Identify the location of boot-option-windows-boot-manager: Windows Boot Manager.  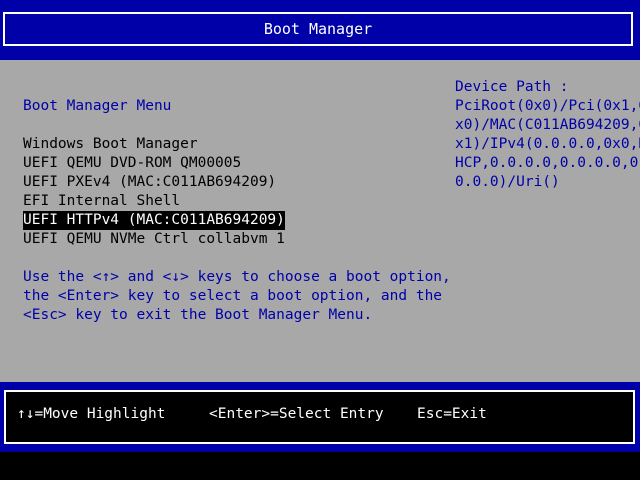
(110, 144).